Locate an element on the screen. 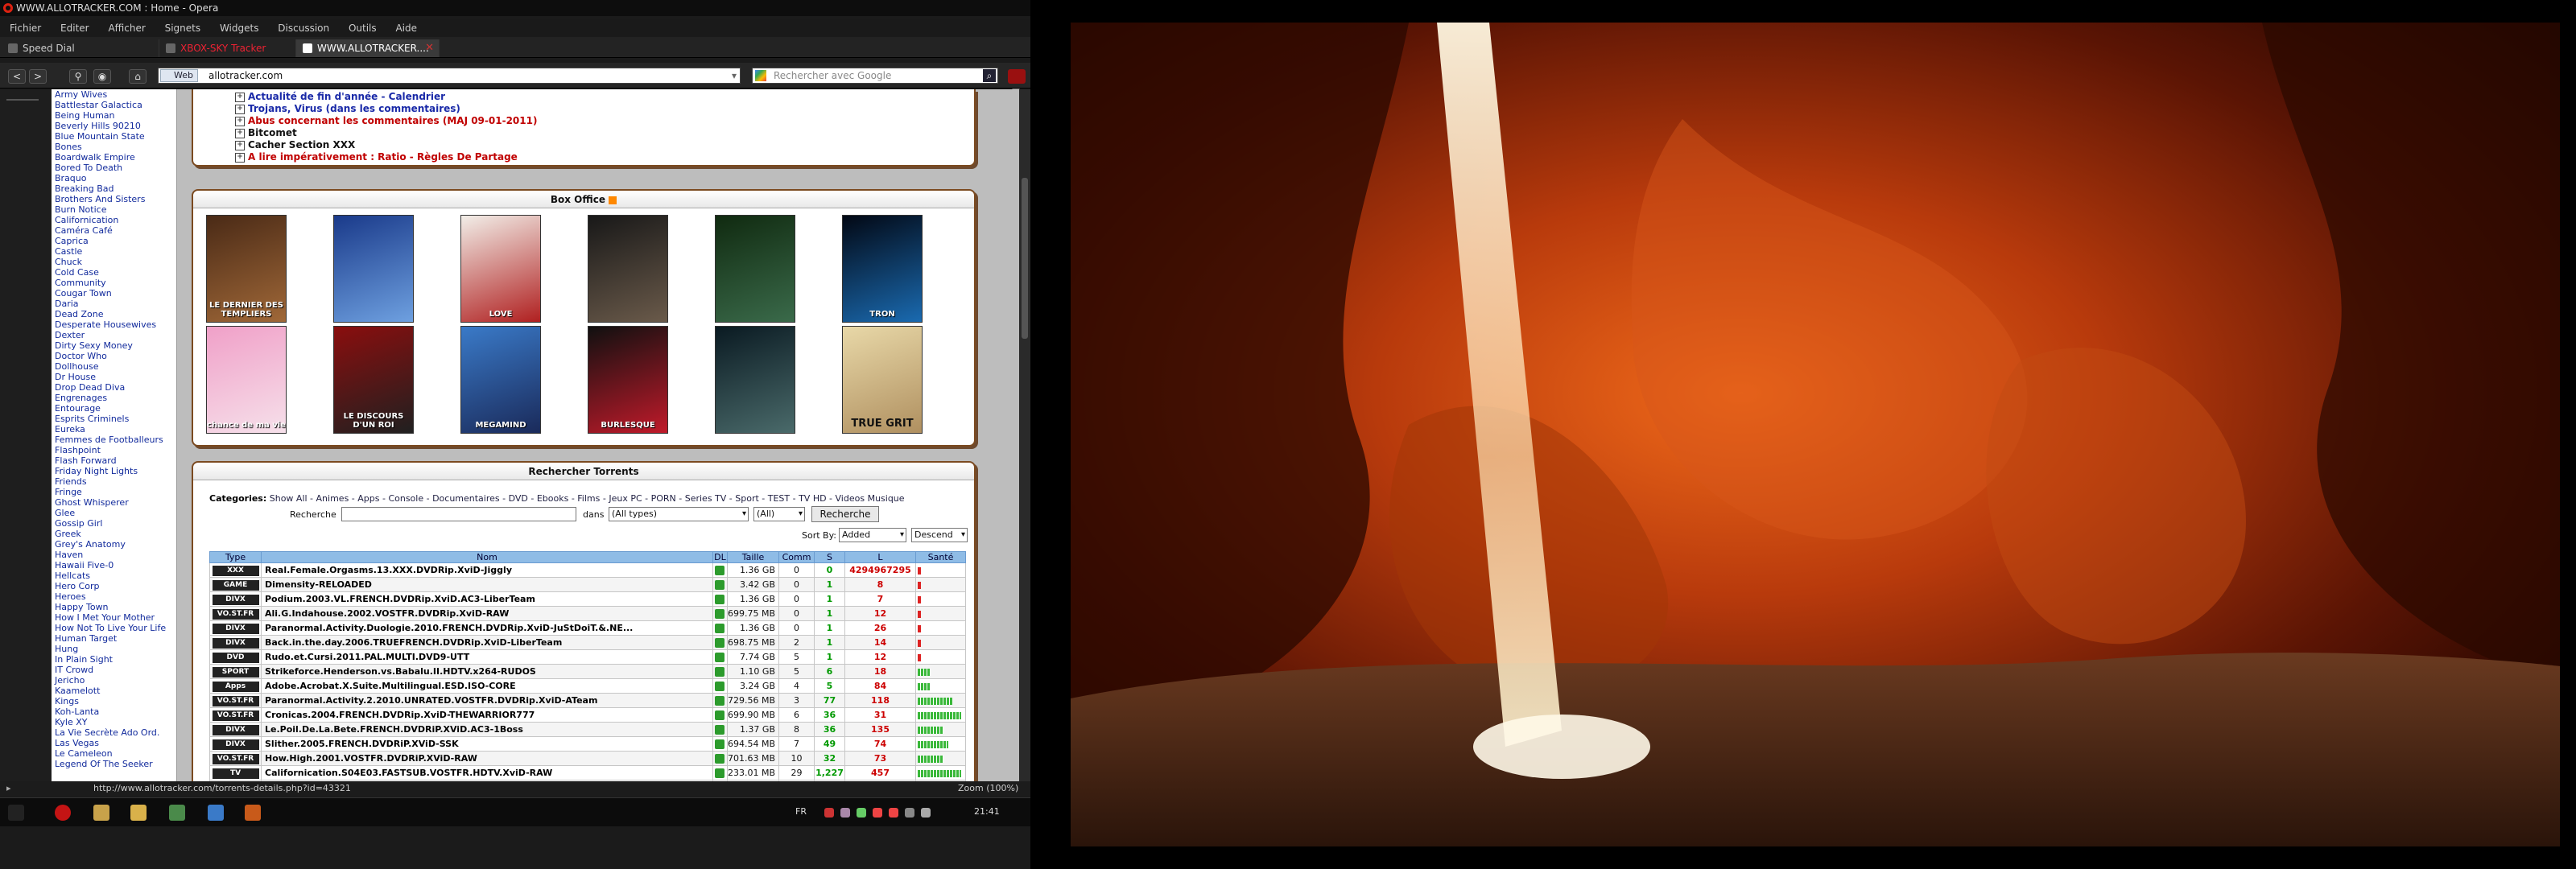 The width and height of the screenshot is (2576, 869). sidebar-item: Boardwalk Empire is located at coordinates (114, 157).